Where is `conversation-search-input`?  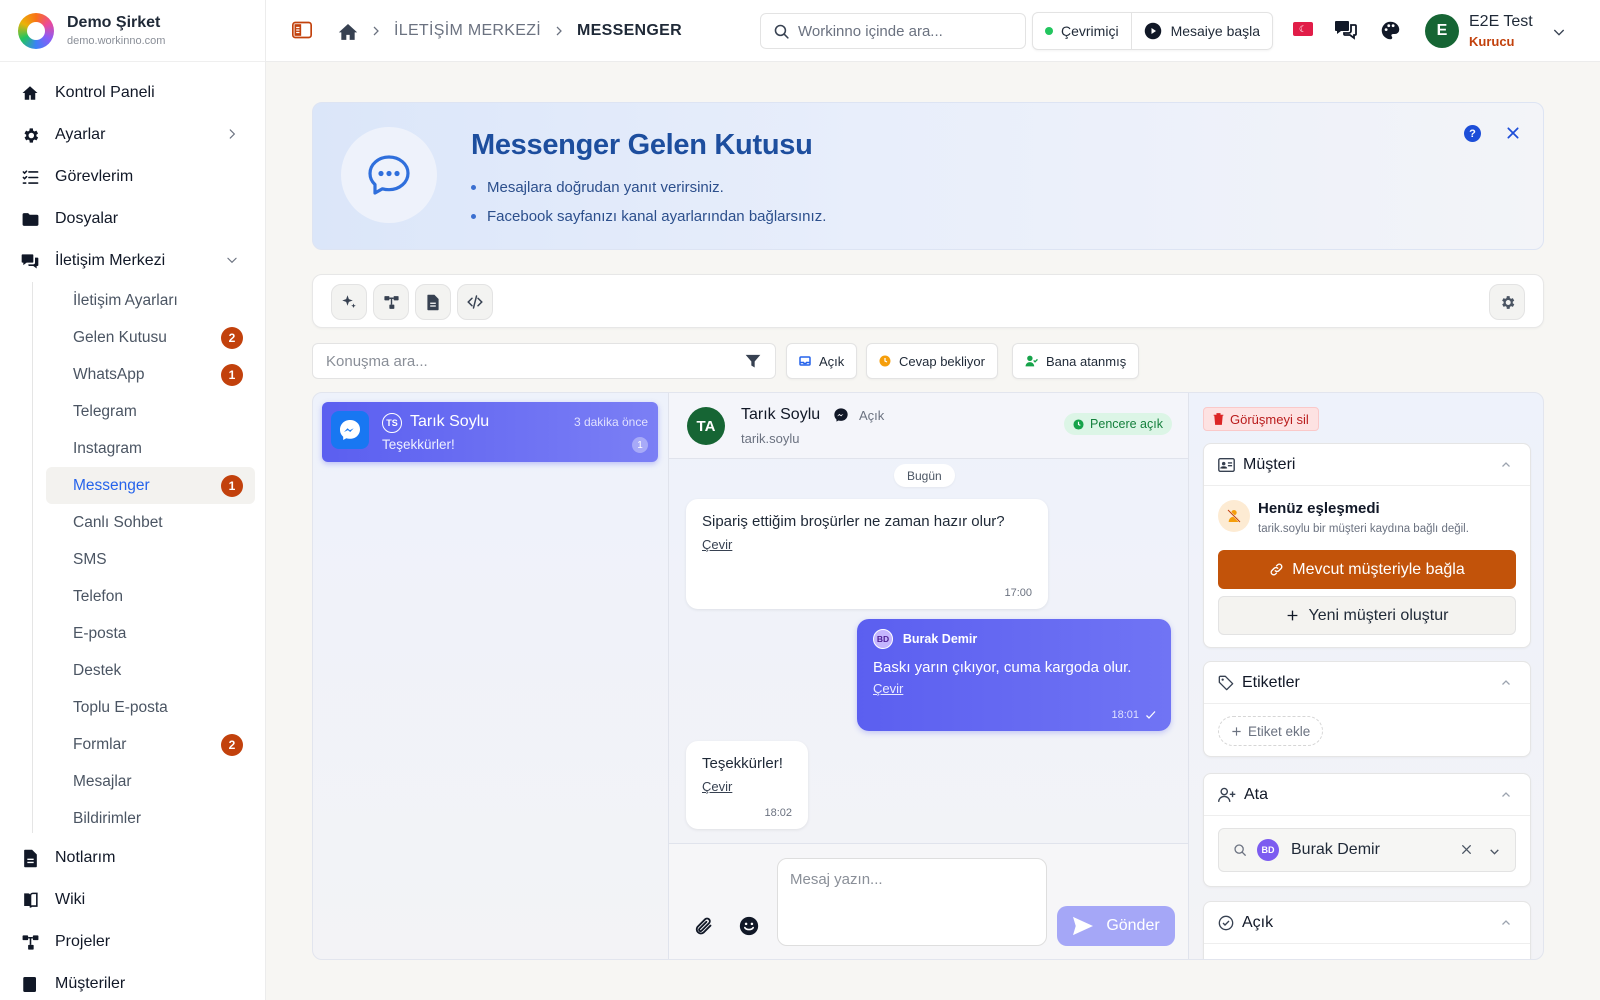
conversation-search-input is located at coordinates (526, 361).